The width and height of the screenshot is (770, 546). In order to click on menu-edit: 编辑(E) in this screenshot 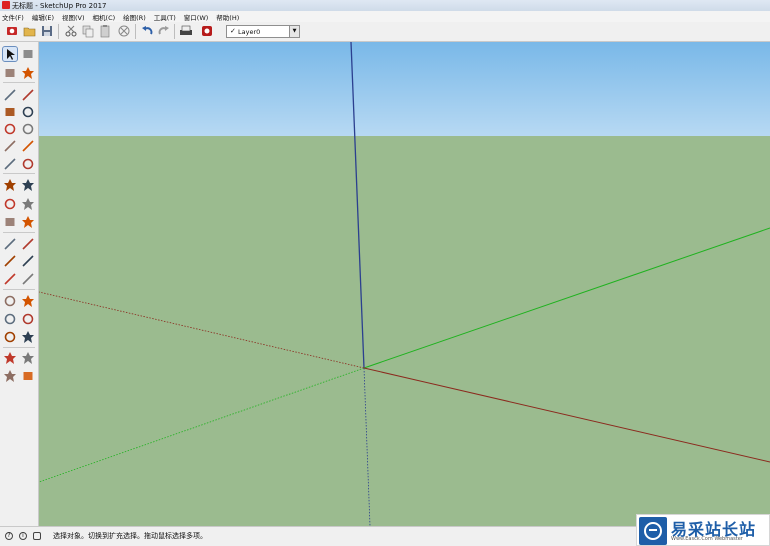, I will do `click(43, 17)`.